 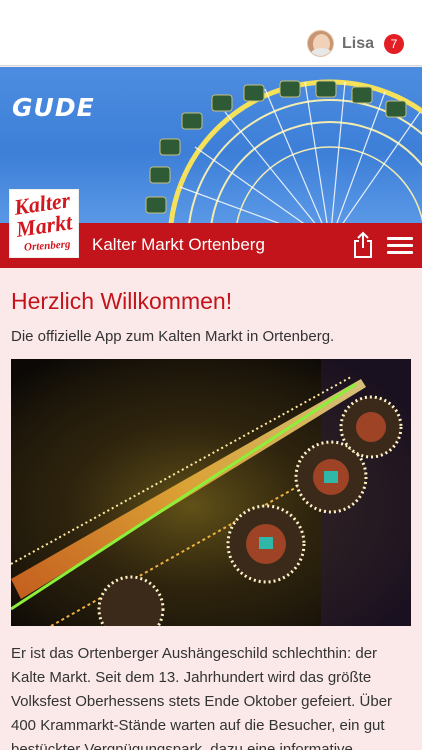 I want to click on share-icon, so click(x=363, y=245).